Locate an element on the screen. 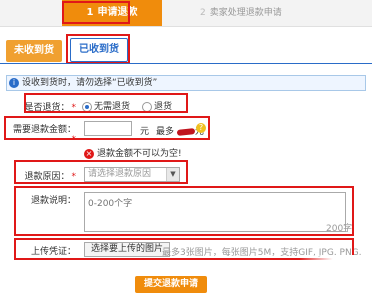  amount-error: × 退款金额不可以为空! is located at coordinates (133, 154).